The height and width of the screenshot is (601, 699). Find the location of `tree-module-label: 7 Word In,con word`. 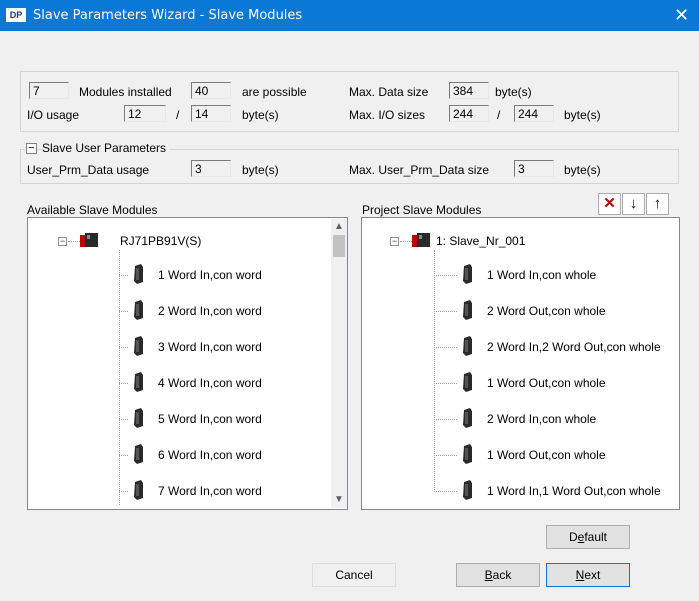

tree-module-label: 7 Word In,con word is located at coordinates (210, 491).